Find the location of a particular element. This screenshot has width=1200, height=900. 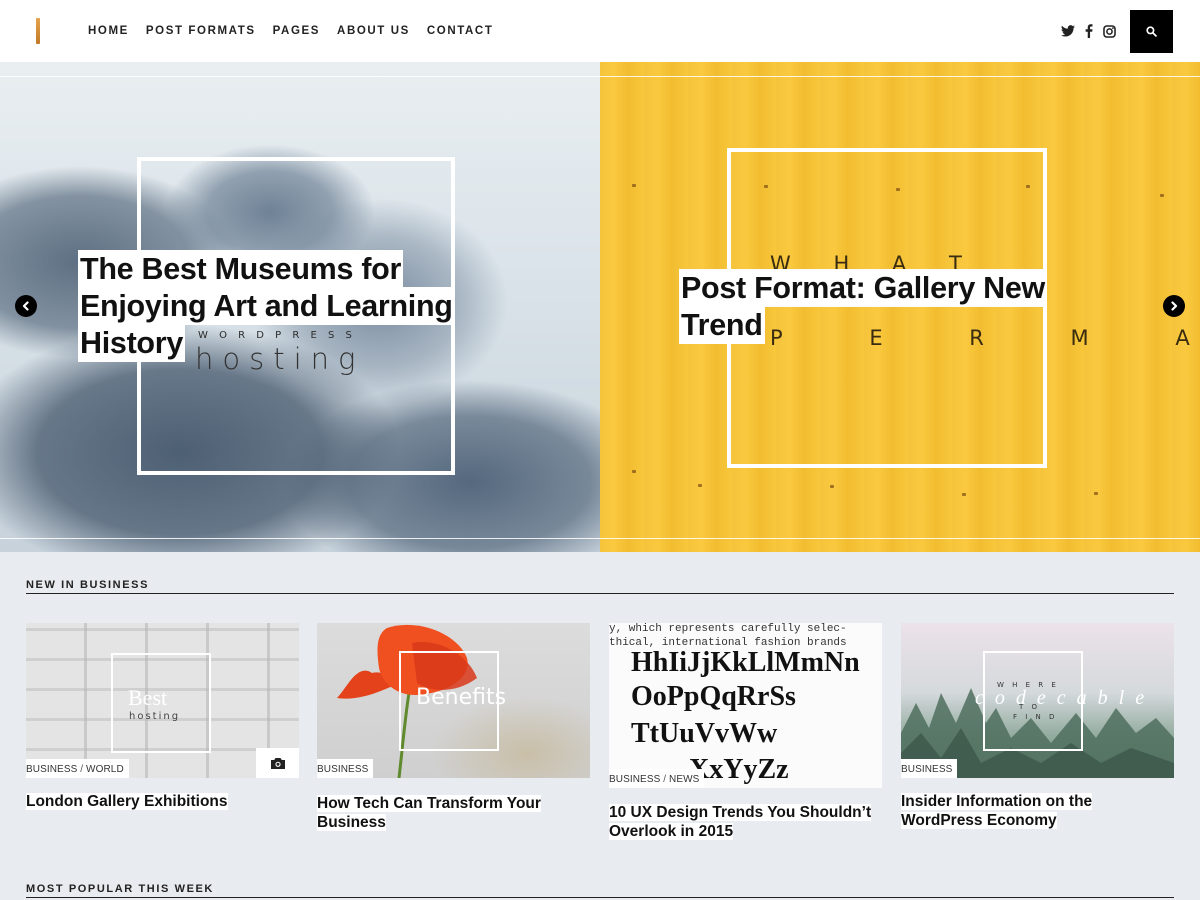

slider-prev-button is located at coordinates (26, 306).